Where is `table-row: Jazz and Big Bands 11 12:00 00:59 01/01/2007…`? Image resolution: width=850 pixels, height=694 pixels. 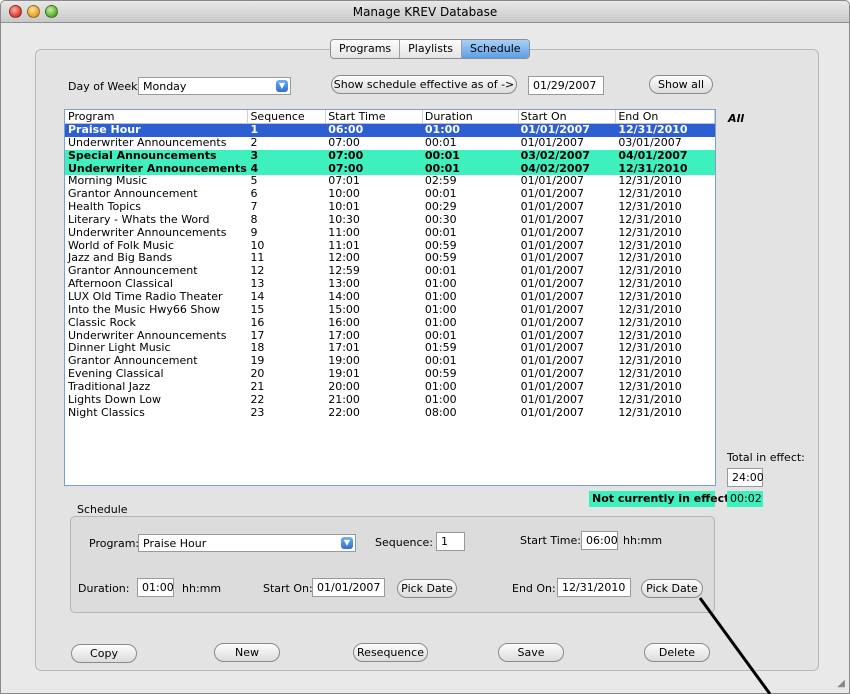
table-row: Jazz and Big Bands 11 12:00 00:59 01/01/2007… is located at coordinates (390, 258).